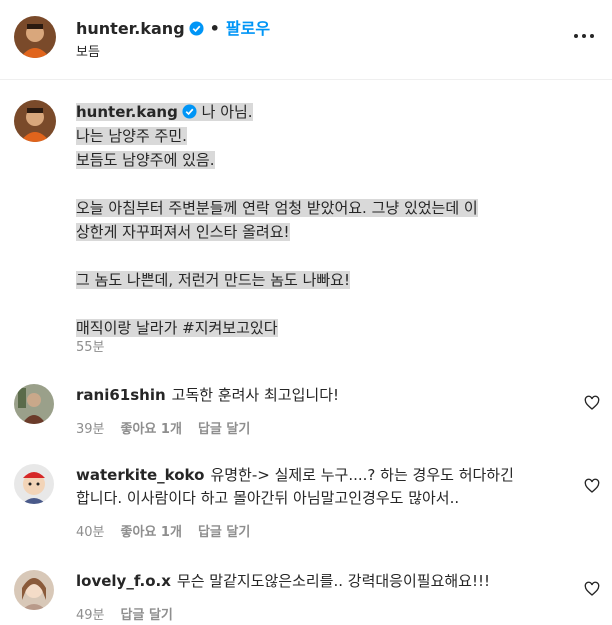 This screenshot has width=612, height=625. What do you see at coordinates (248, 28) in the screenshot?
I see `follow-button: 팔로우` at bounding box center [248, 28].